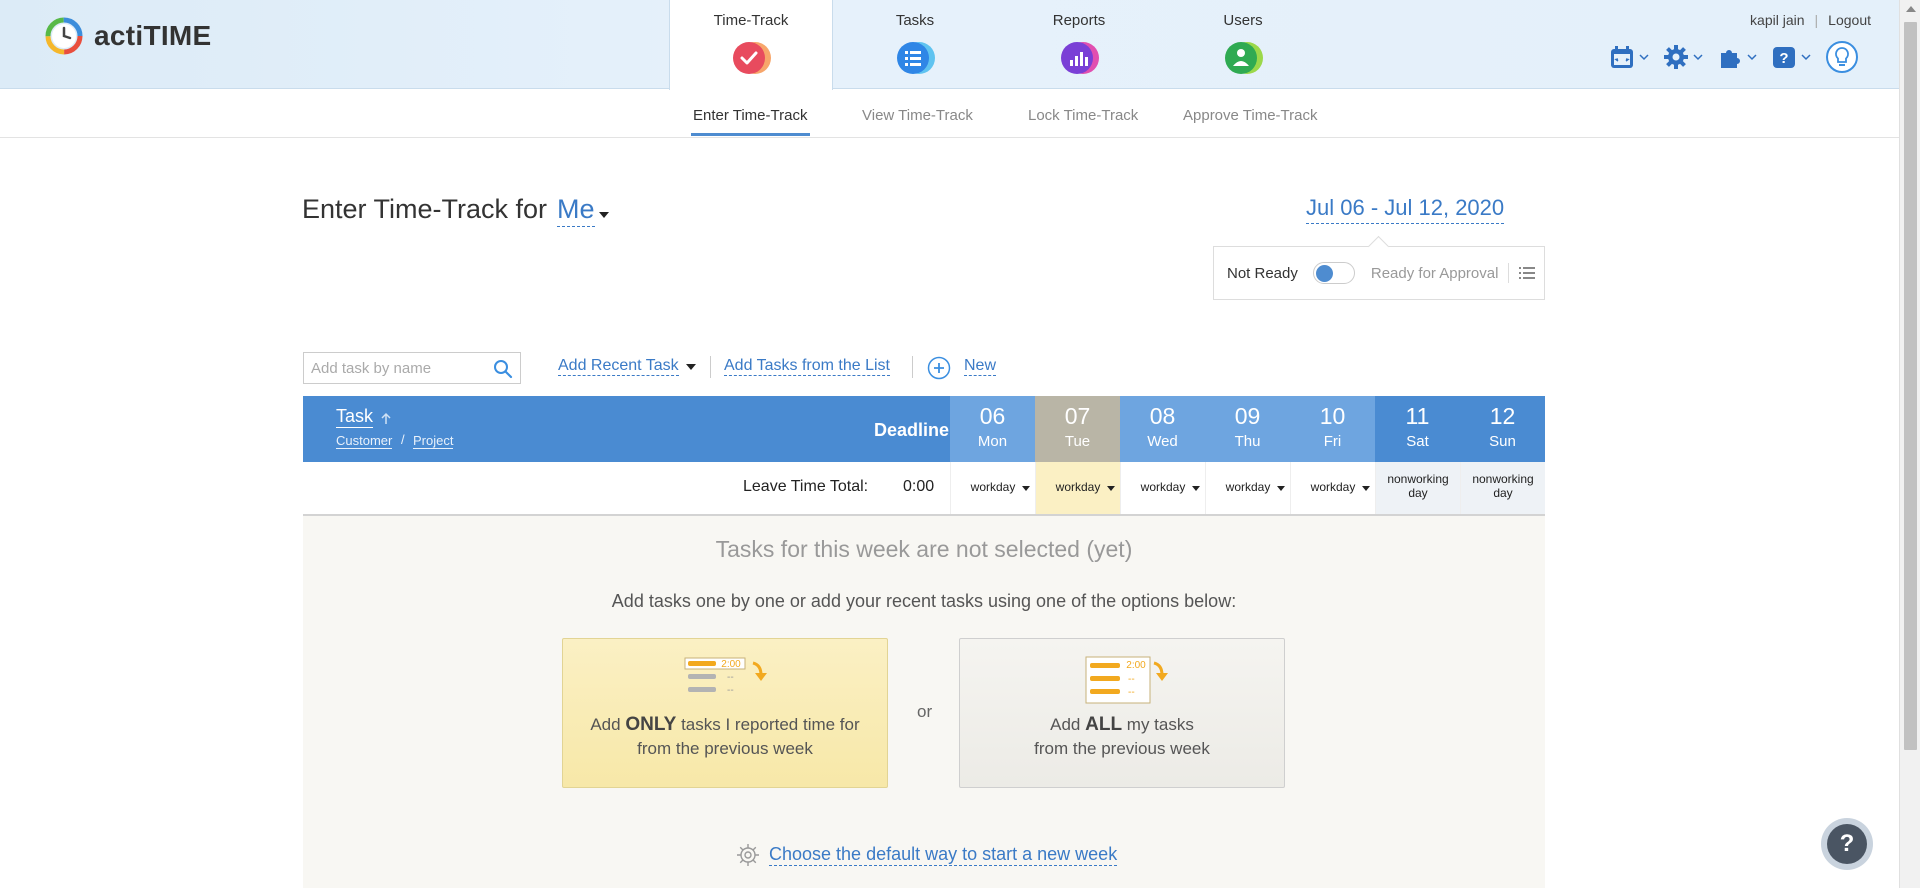 This screenshot has height=888, width=1920. What do you see at coordinates (1332, 441) in the screenshot?
I see `day-of-week: Fri` at bounding box center [1332, 441].